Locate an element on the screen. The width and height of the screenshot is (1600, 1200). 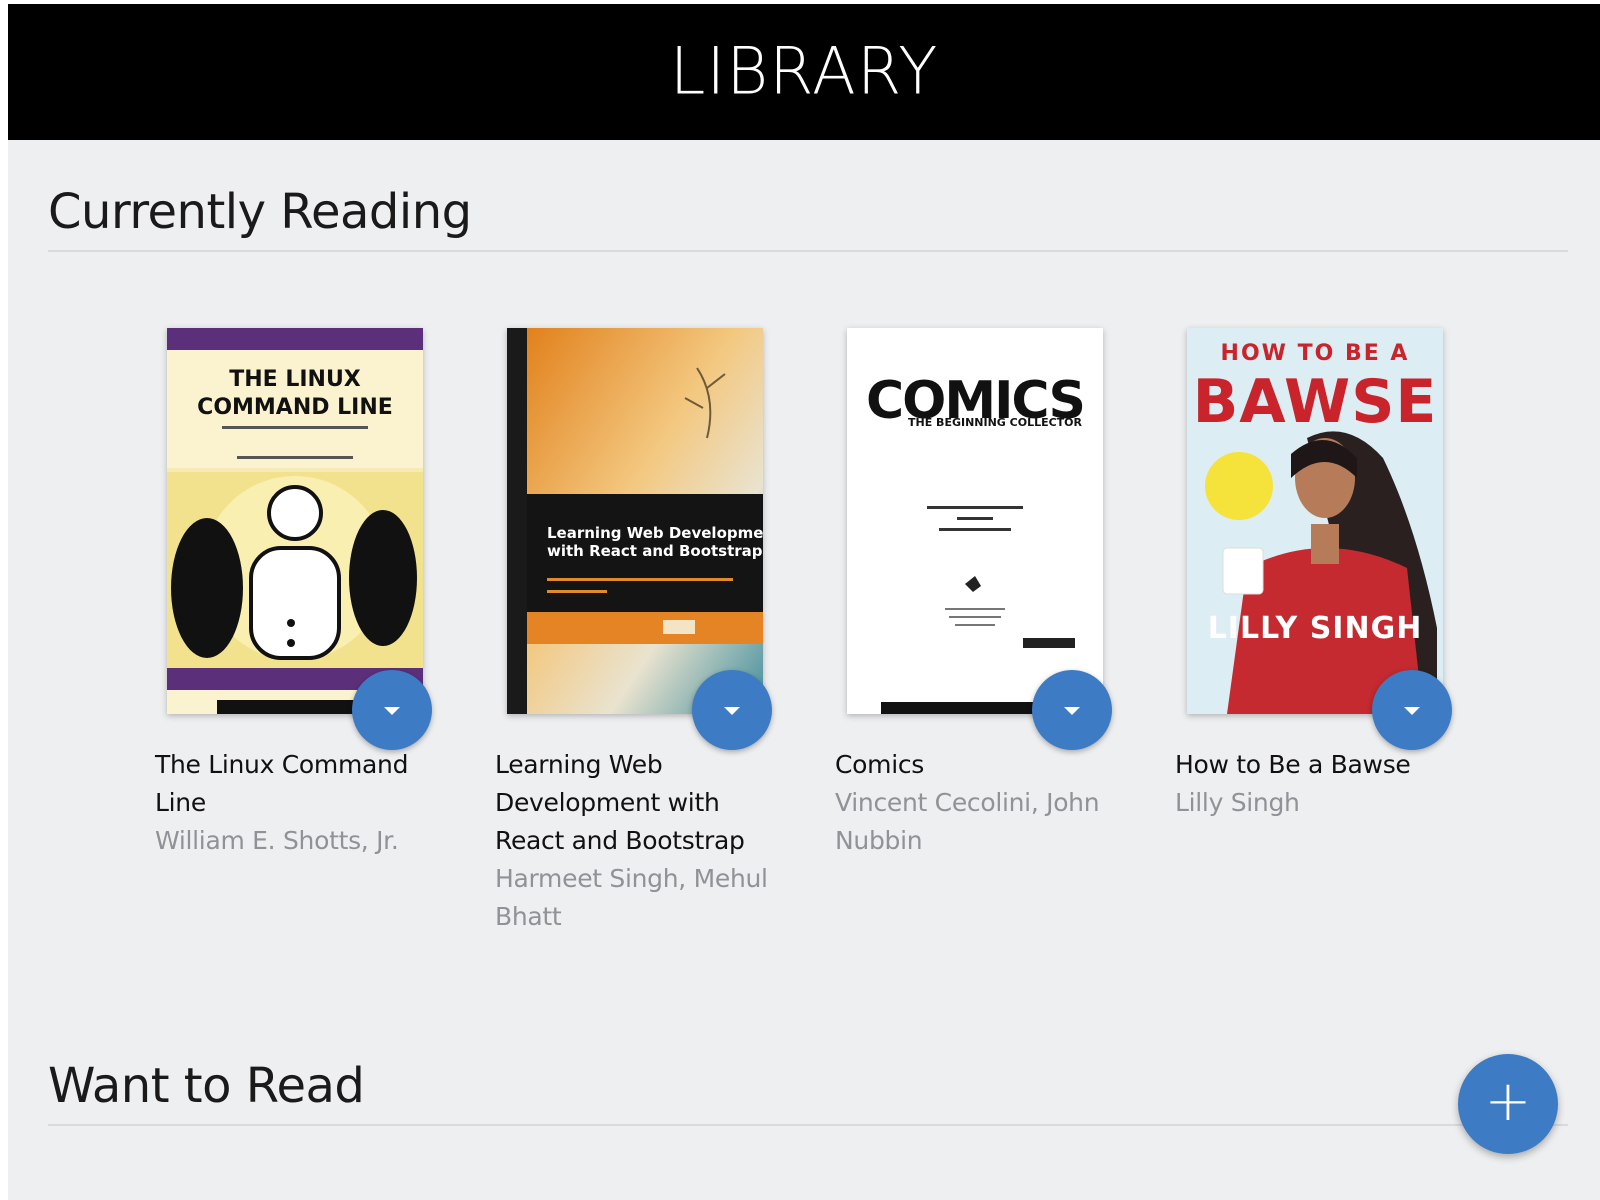
book-authors: Harmeet Singh, Mehul Bhatt is located at coordinates (631, 897).